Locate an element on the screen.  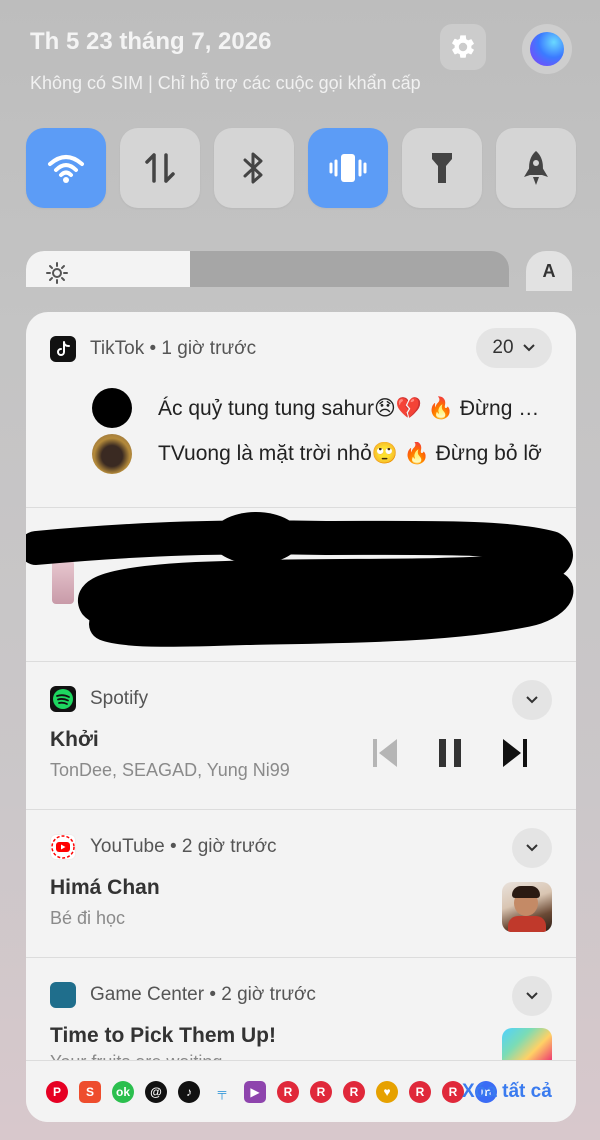
meet-icon: ▶ is located at coordinates (255, 1092).